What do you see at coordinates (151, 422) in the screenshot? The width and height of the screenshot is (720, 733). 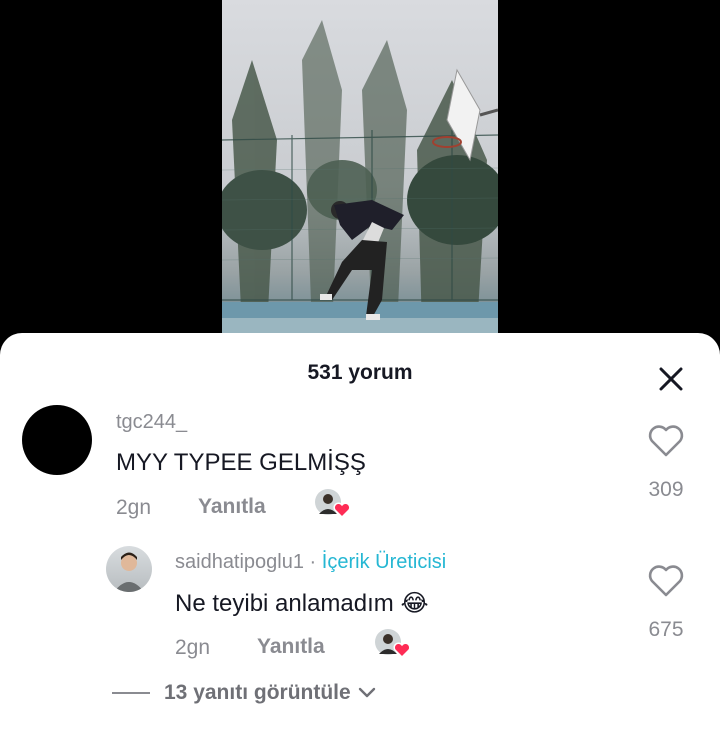 I see `comment-username: tgc244_` at bounding box center [151, 422].